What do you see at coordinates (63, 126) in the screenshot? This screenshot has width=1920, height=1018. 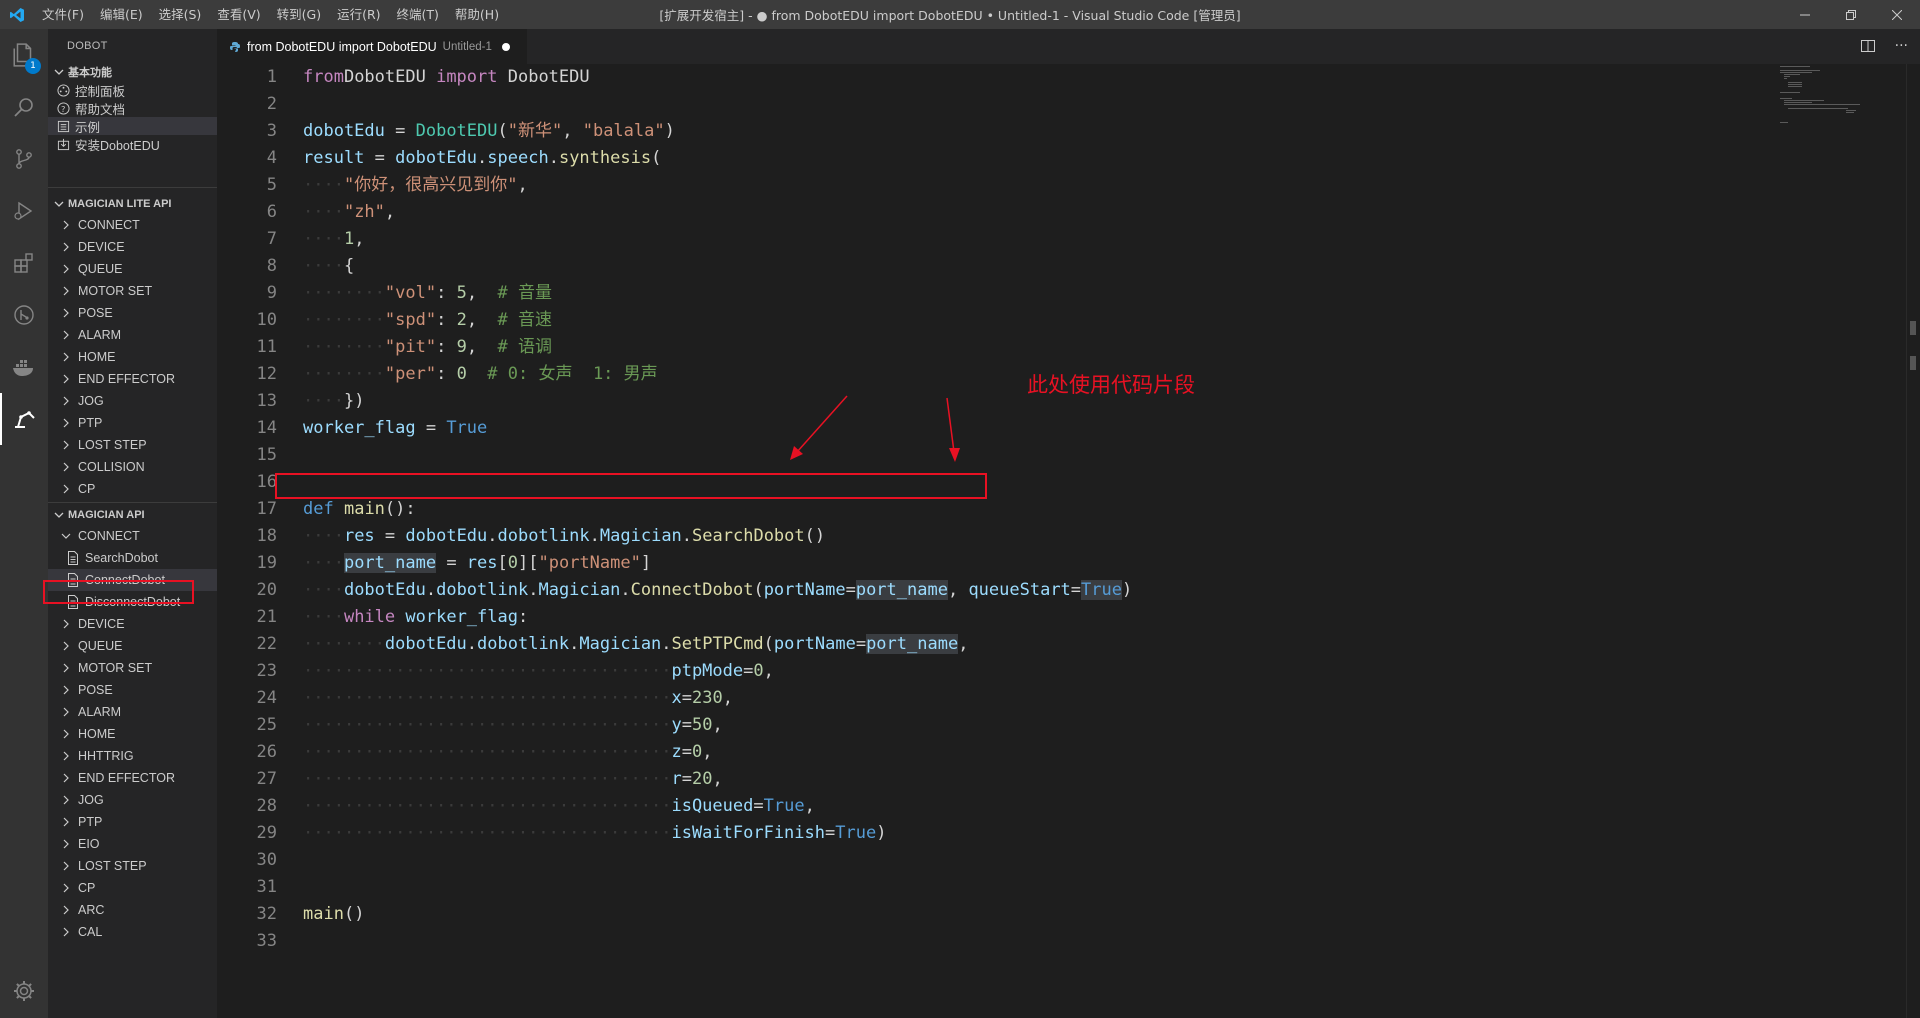 I see `list-icon` at bounding box center [63, 126].